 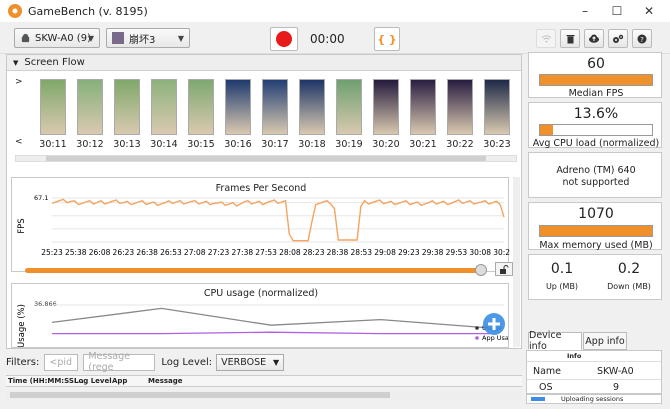 What do you see at coordinates (460, 144) in the screenshot?
I see `thumbnail-timestamp: 30:22` at bounding box center [460, 144].